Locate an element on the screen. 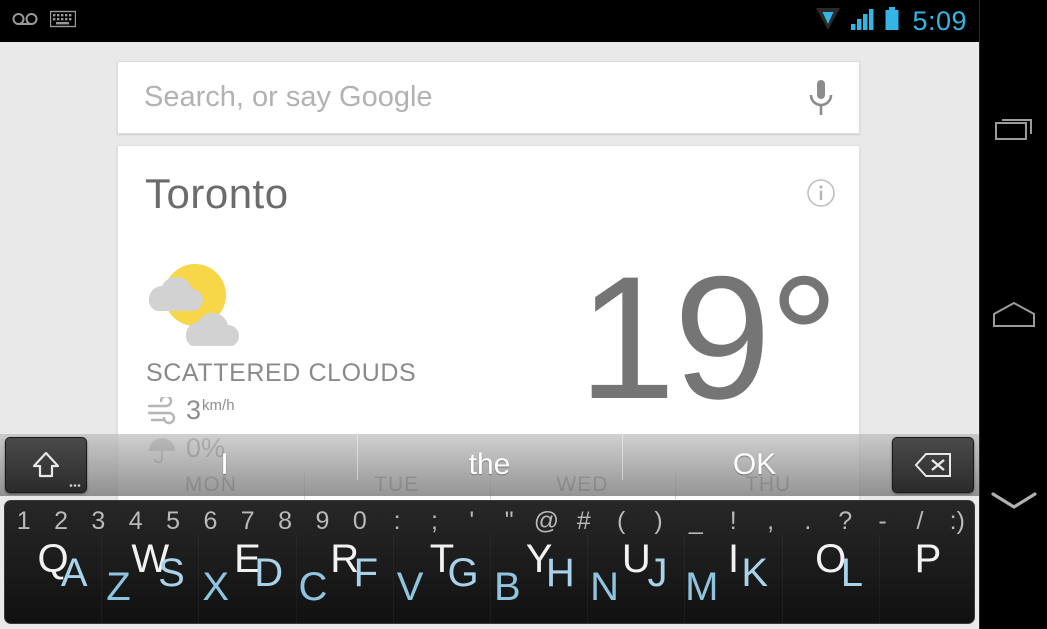 The width and height of the screenshot is (1047, 629). letter-key: F is located at coordinates (366, 573).